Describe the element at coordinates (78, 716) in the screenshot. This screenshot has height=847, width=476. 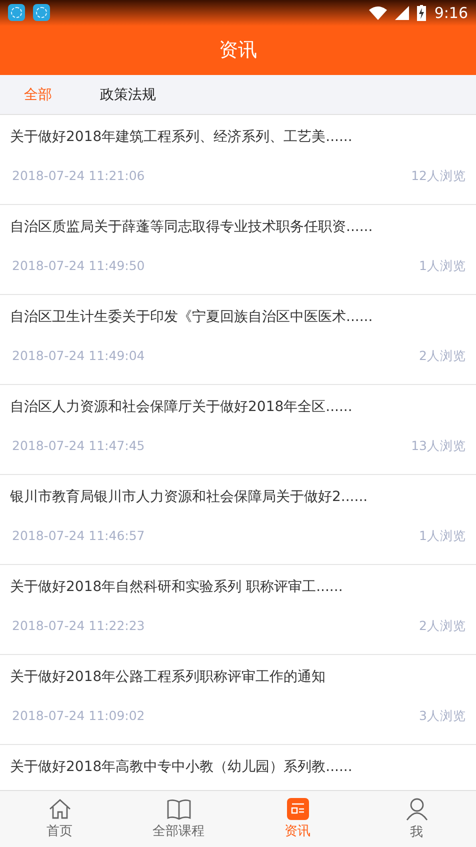
I see `article-date: 2018-07-24 11:09:02` at that location.